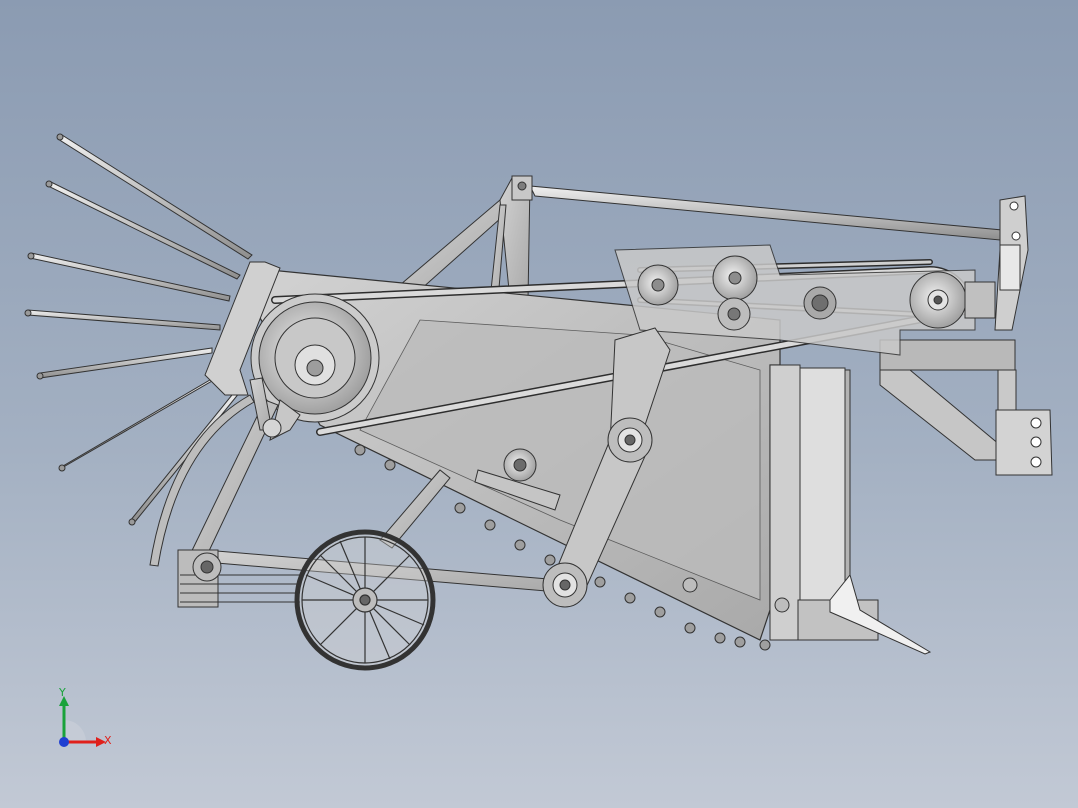  I want to click on ground-wheel, so click(365, 600).